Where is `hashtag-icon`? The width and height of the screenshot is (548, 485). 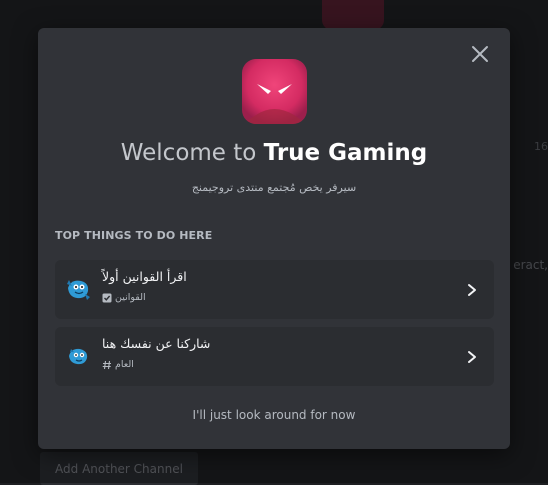 hashtag-icon is located at coordinates (107, 365).